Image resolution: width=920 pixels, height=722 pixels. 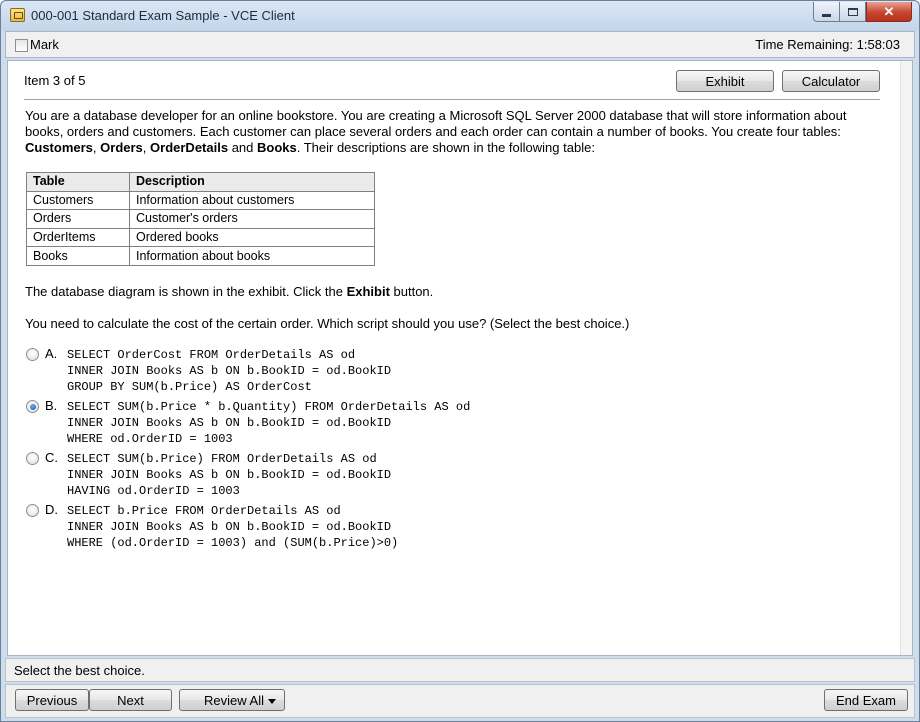 What do you see at coordinates (826, 15) in the screenshot?
I see `minimize-icon` at bounding box center [826, 15].